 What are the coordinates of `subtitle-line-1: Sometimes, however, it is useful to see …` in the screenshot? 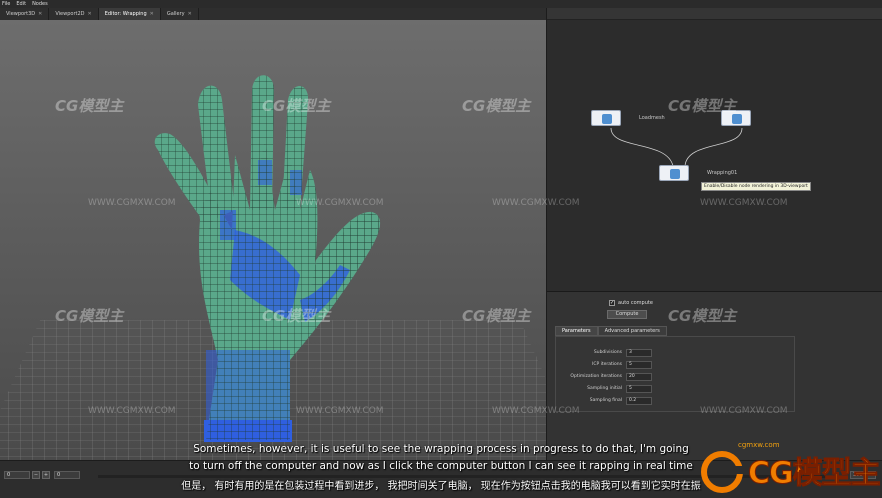 It's located at (441, 449).